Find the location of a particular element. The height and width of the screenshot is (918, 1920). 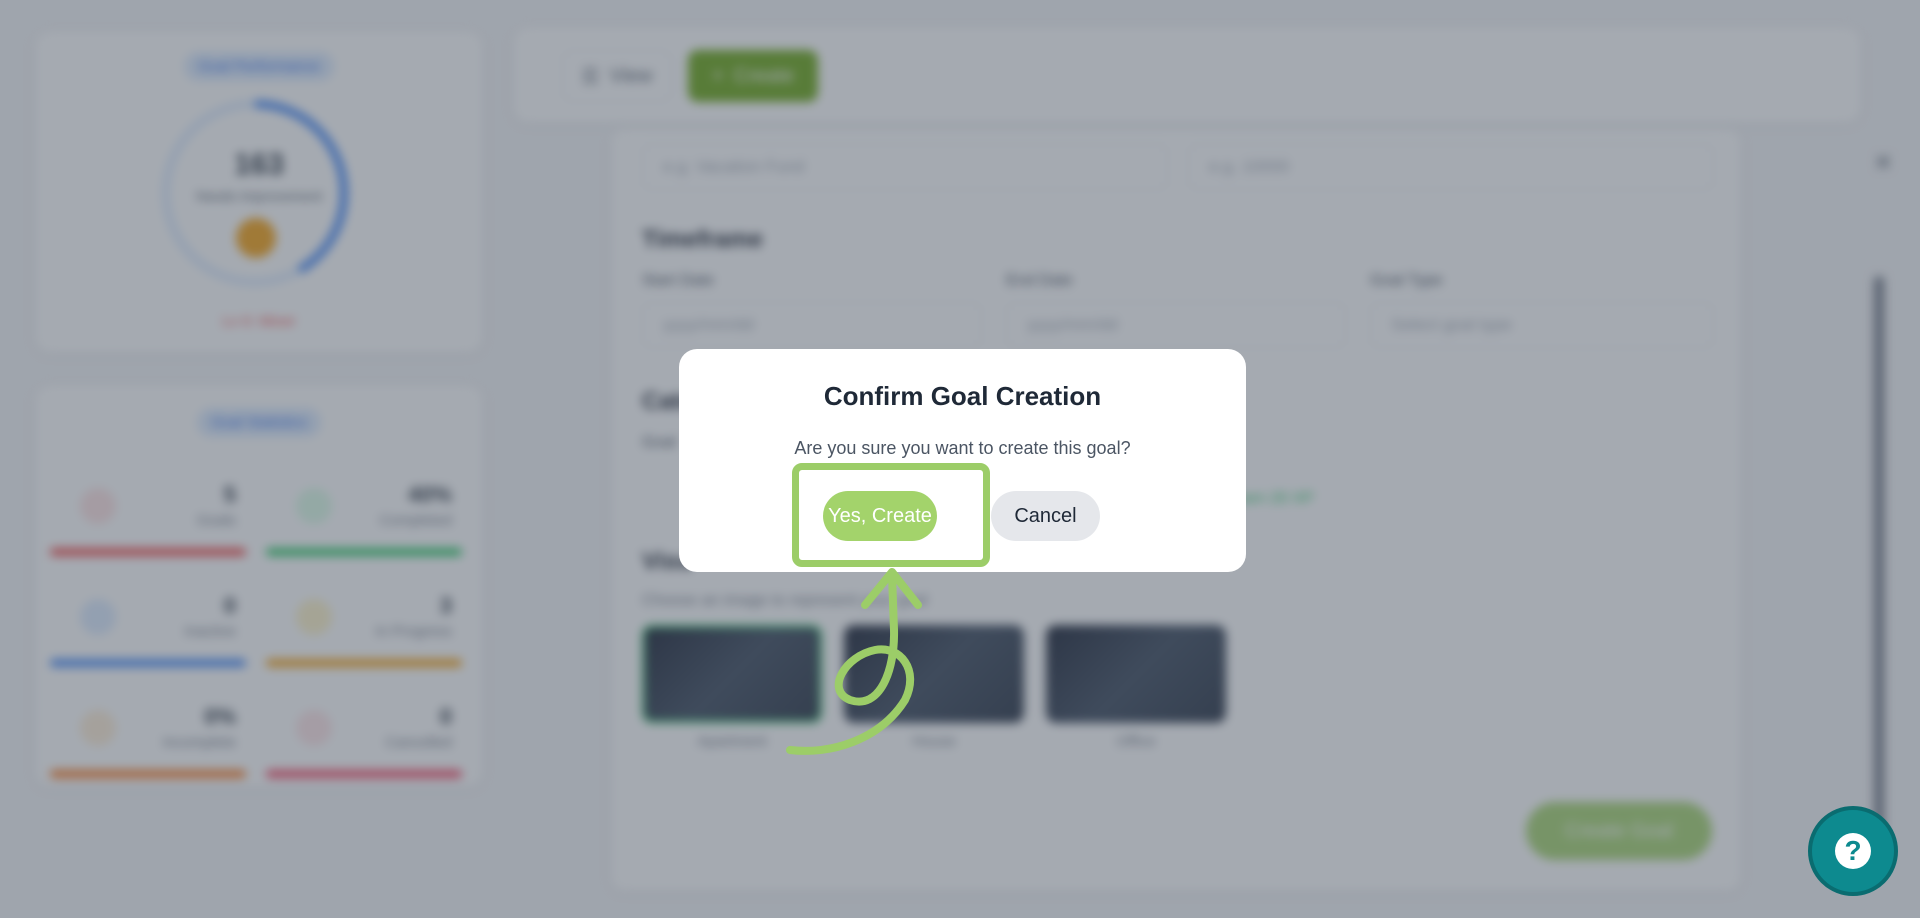

dialog-title: Confirm Goal Creation is located at coordinates (962, 396).